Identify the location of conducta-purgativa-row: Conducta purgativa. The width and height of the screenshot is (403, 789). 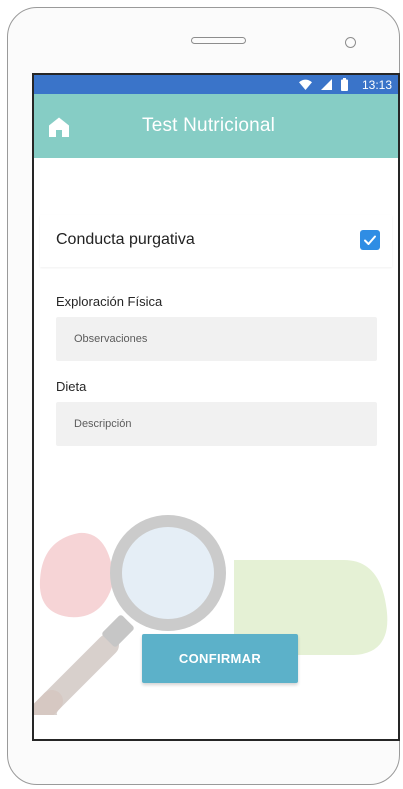
(216, 241).